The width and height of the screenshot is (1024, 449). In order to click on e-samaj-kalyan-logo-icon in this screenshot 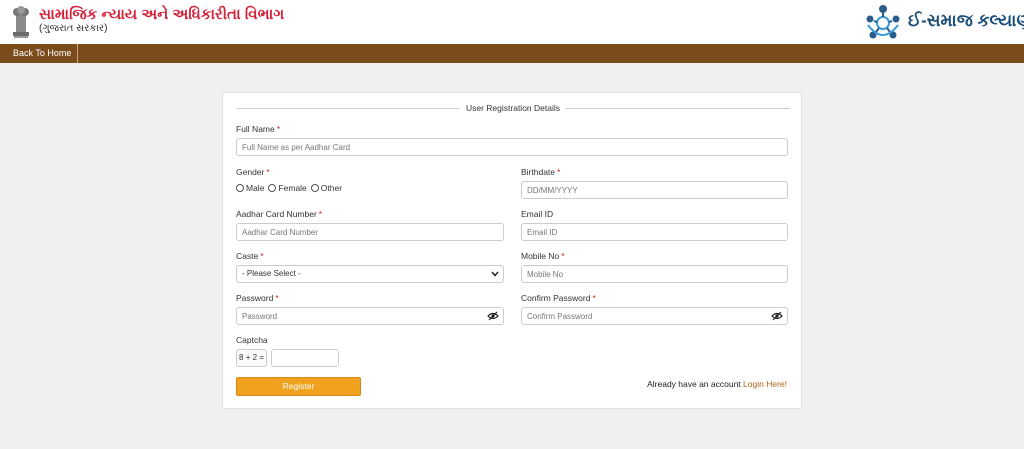, I will do `click(883, 22)`.